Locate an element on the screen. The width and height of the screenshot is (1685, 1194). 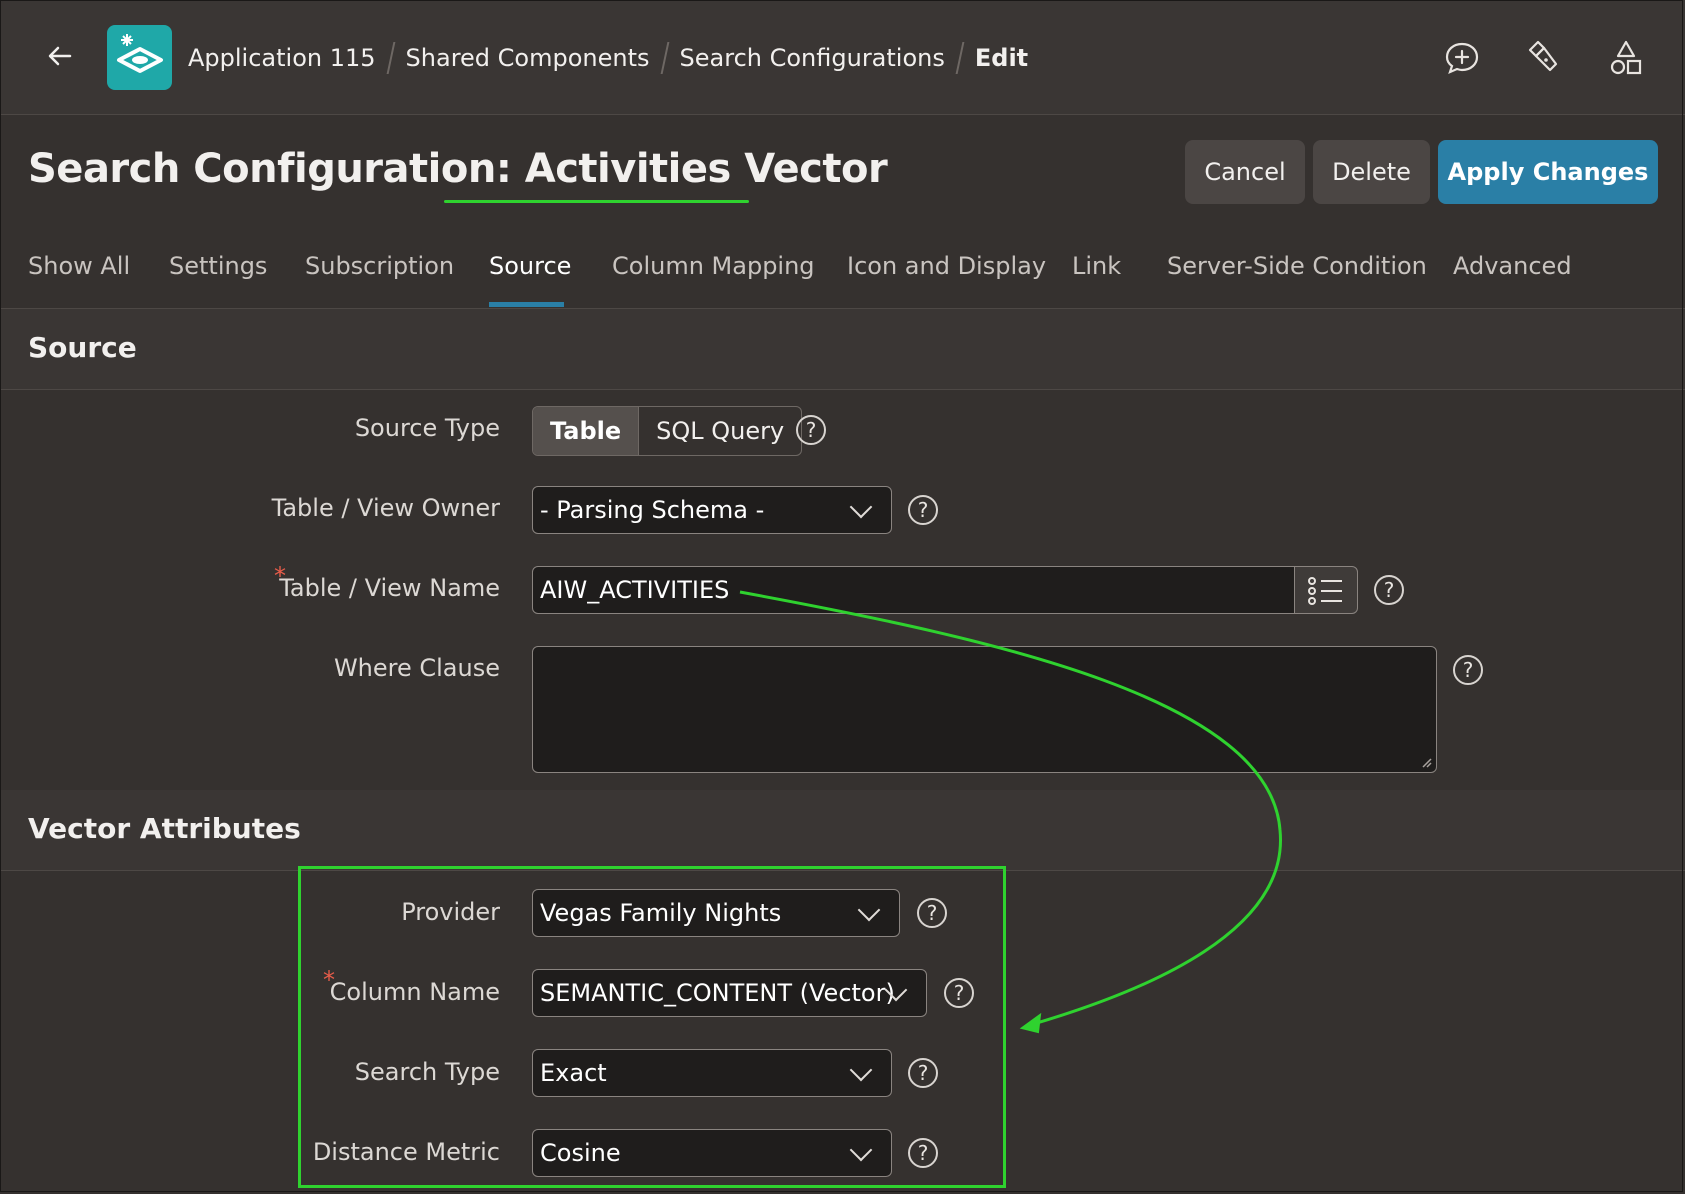
breadcrumb-shared-components: Shared Components is located at coordinates (528, 58).